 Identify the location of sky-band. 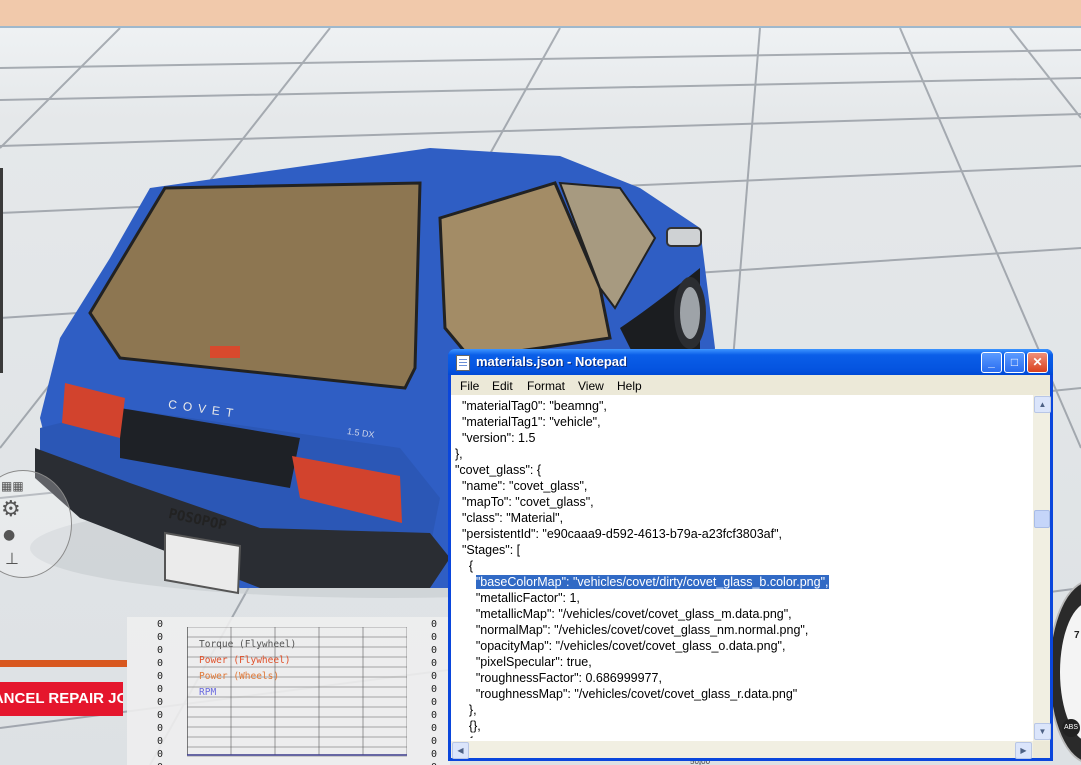
(540, 13).